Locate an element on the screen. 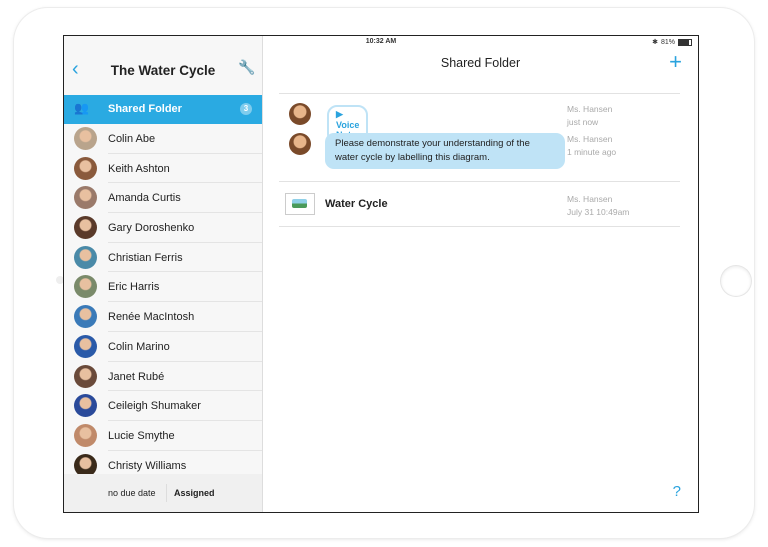  student-name: Colin Marino is located at coordinates (139, 346).